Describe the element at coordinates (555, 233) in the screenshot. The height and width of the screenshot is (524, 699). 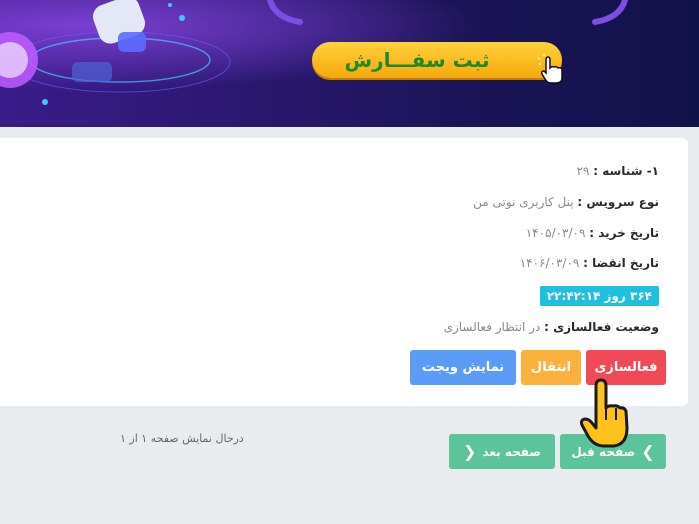
I see `purchase-date-value: ۱۴۰۵/۰۳/۰۹` at that location.